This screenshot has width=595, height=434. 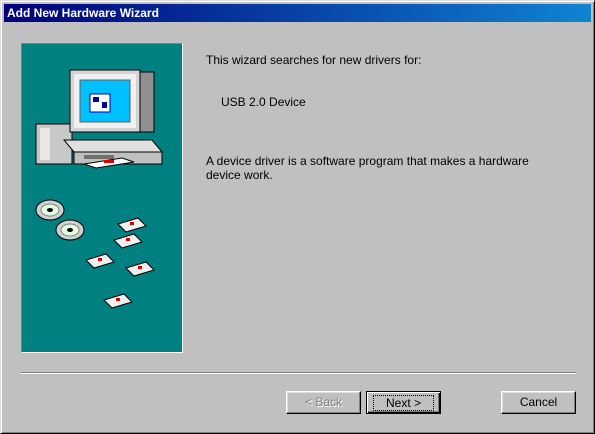 What do you see at coordinates (83, 13) in the screenshot?
I see `window-title: Add New Hardware Wizard` at bounding box center [83, 13].